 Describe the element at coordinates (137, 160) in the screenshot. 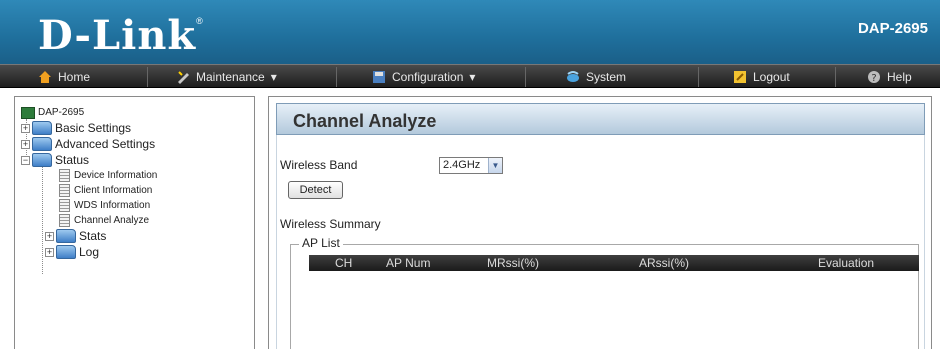

I see `tree-item-status: − Status` at that location.